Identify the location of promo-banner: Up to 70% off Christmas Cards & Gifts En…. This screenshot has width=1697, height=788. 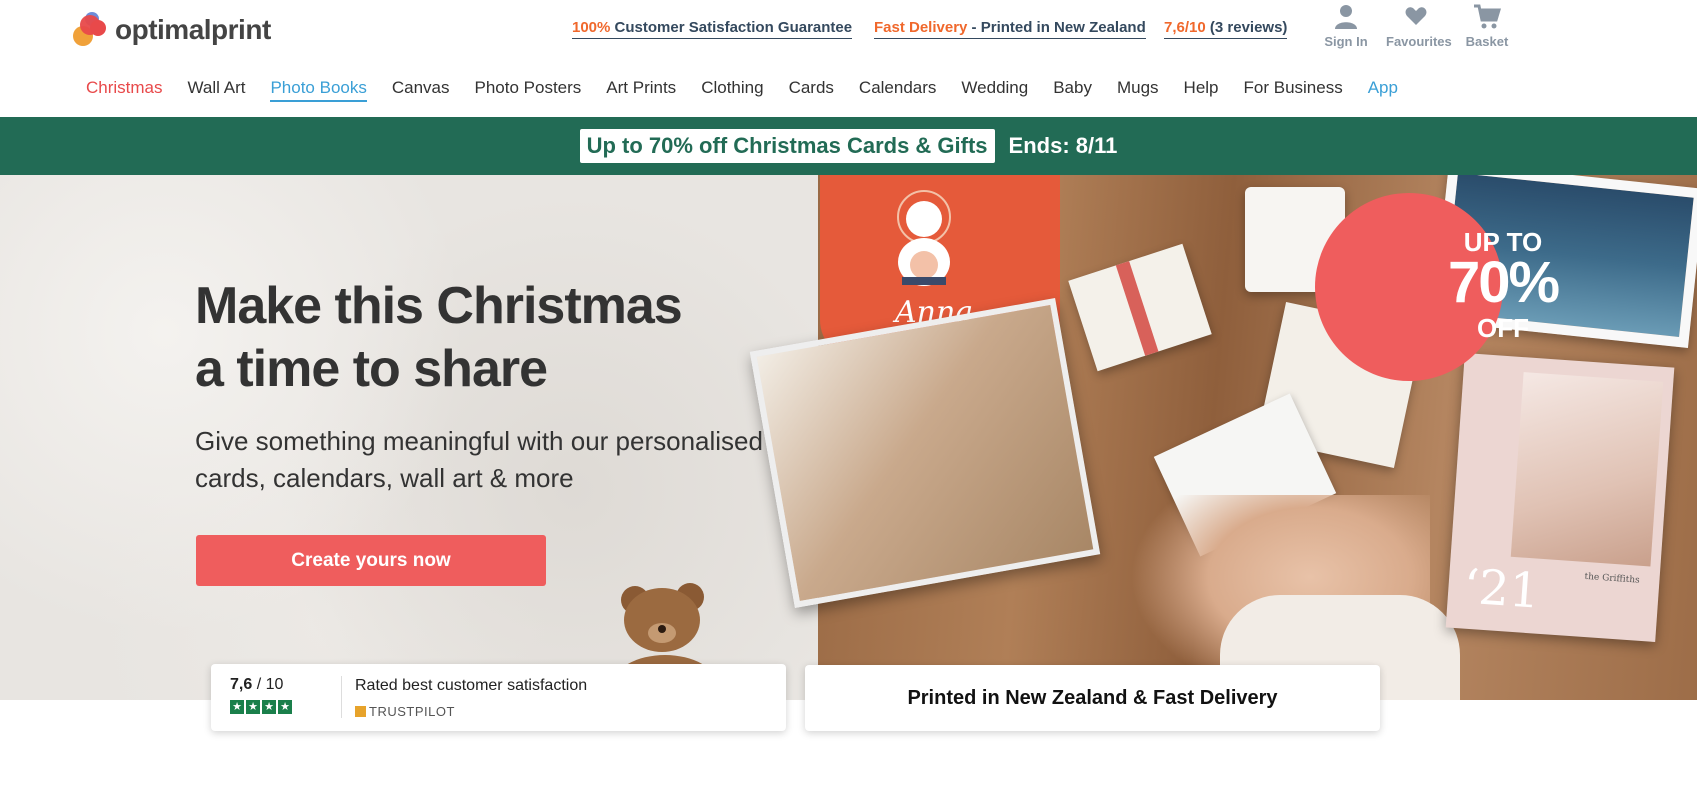
(848, 146).